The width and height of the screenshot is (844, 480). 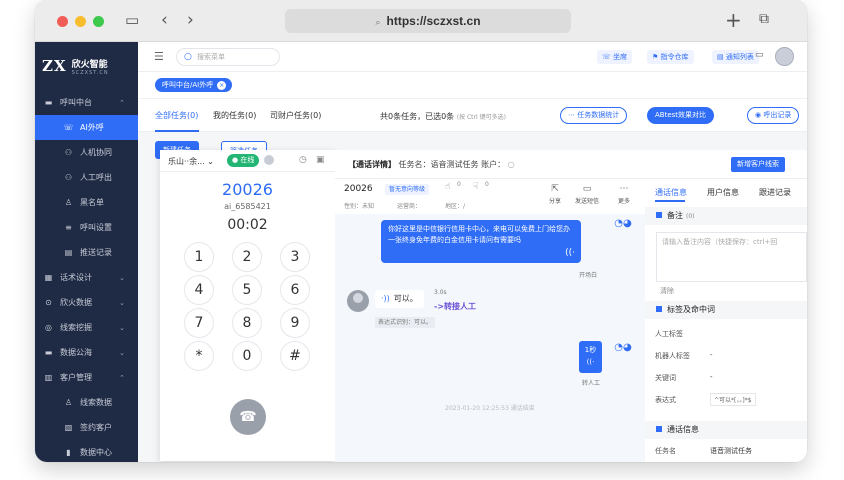 I want to click on audio-wave-icon: ·)), so click(x=385, y=298).